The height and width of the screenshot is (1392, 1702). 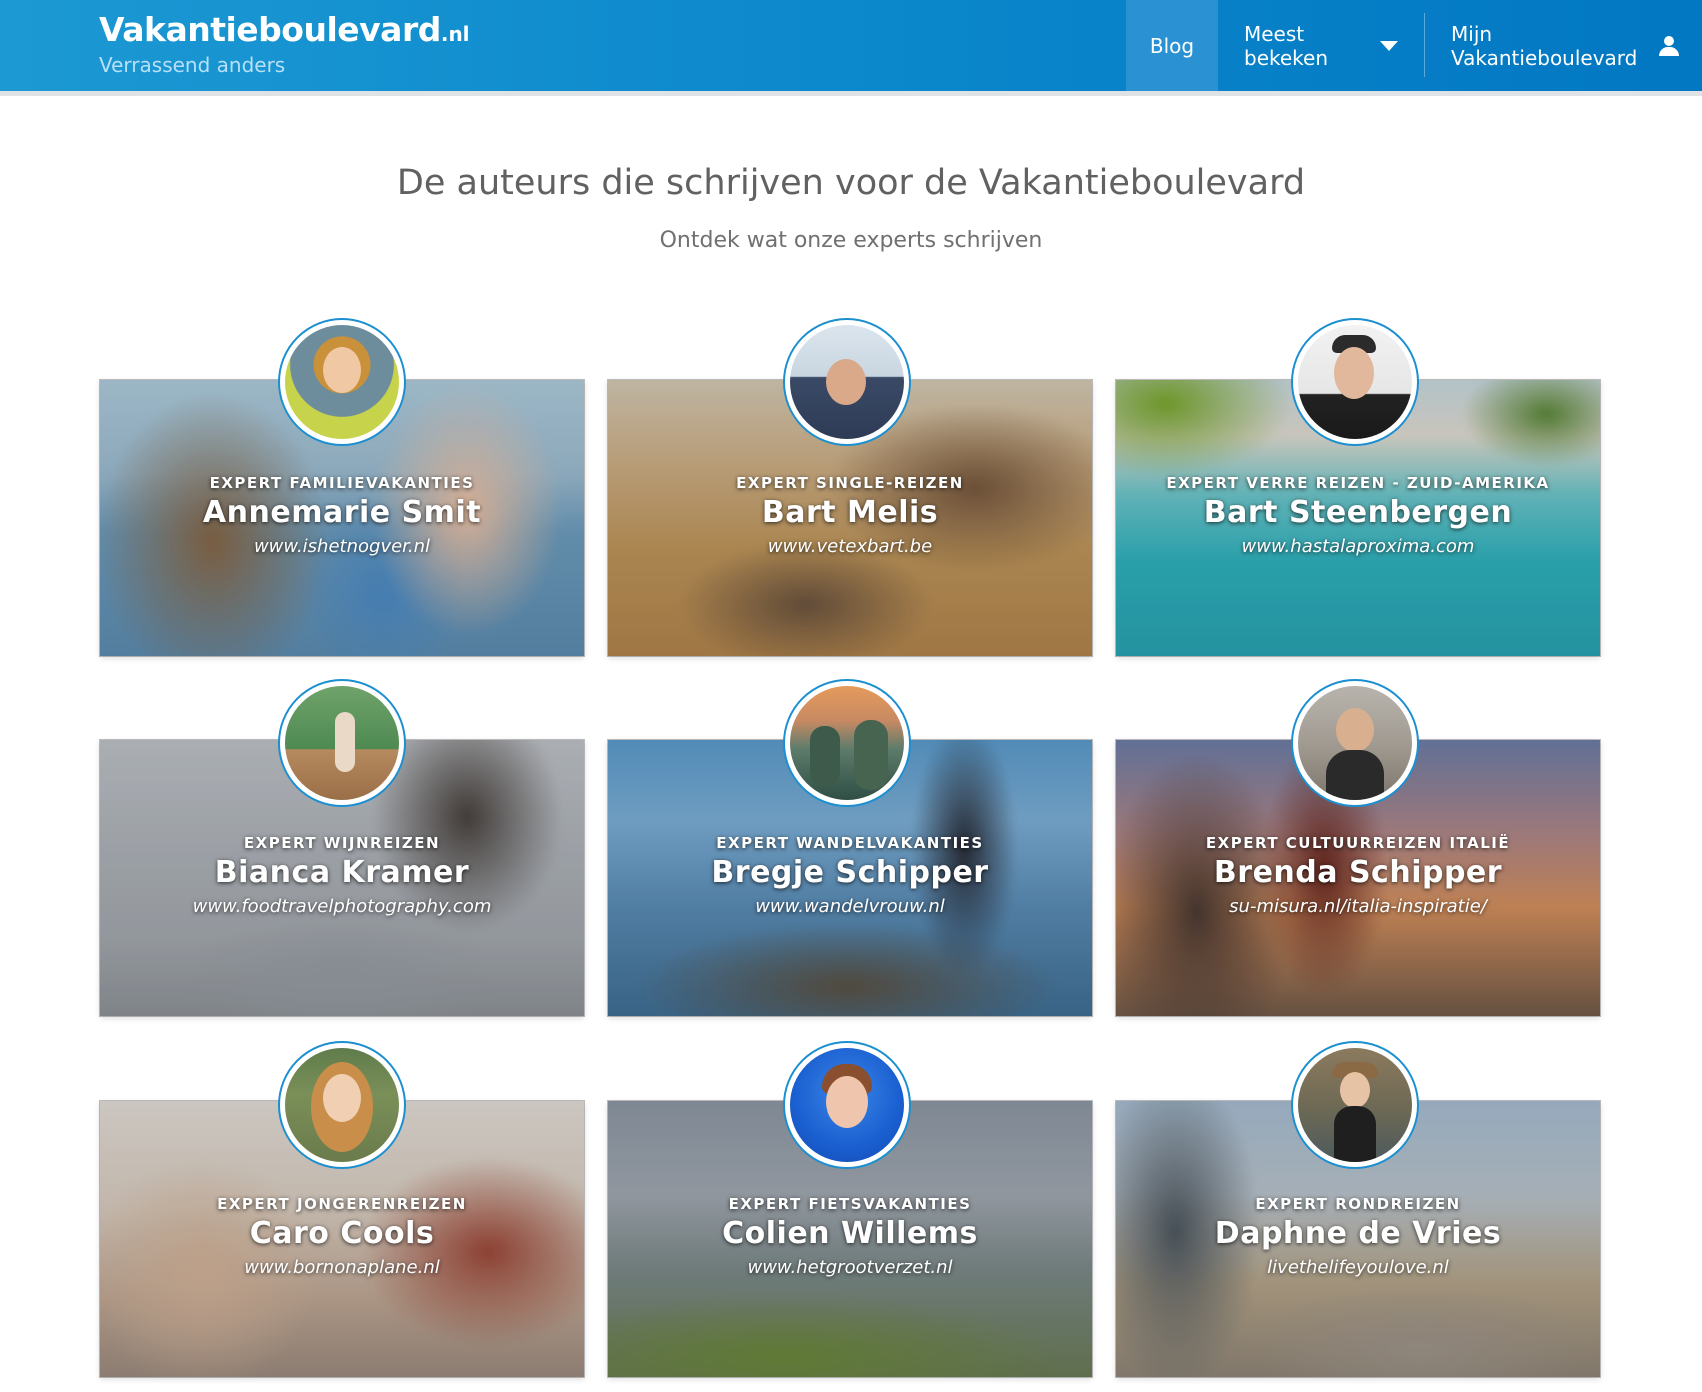 I want to click on author-avatar-bart-steenbergen, so click(x=1355, y=382).